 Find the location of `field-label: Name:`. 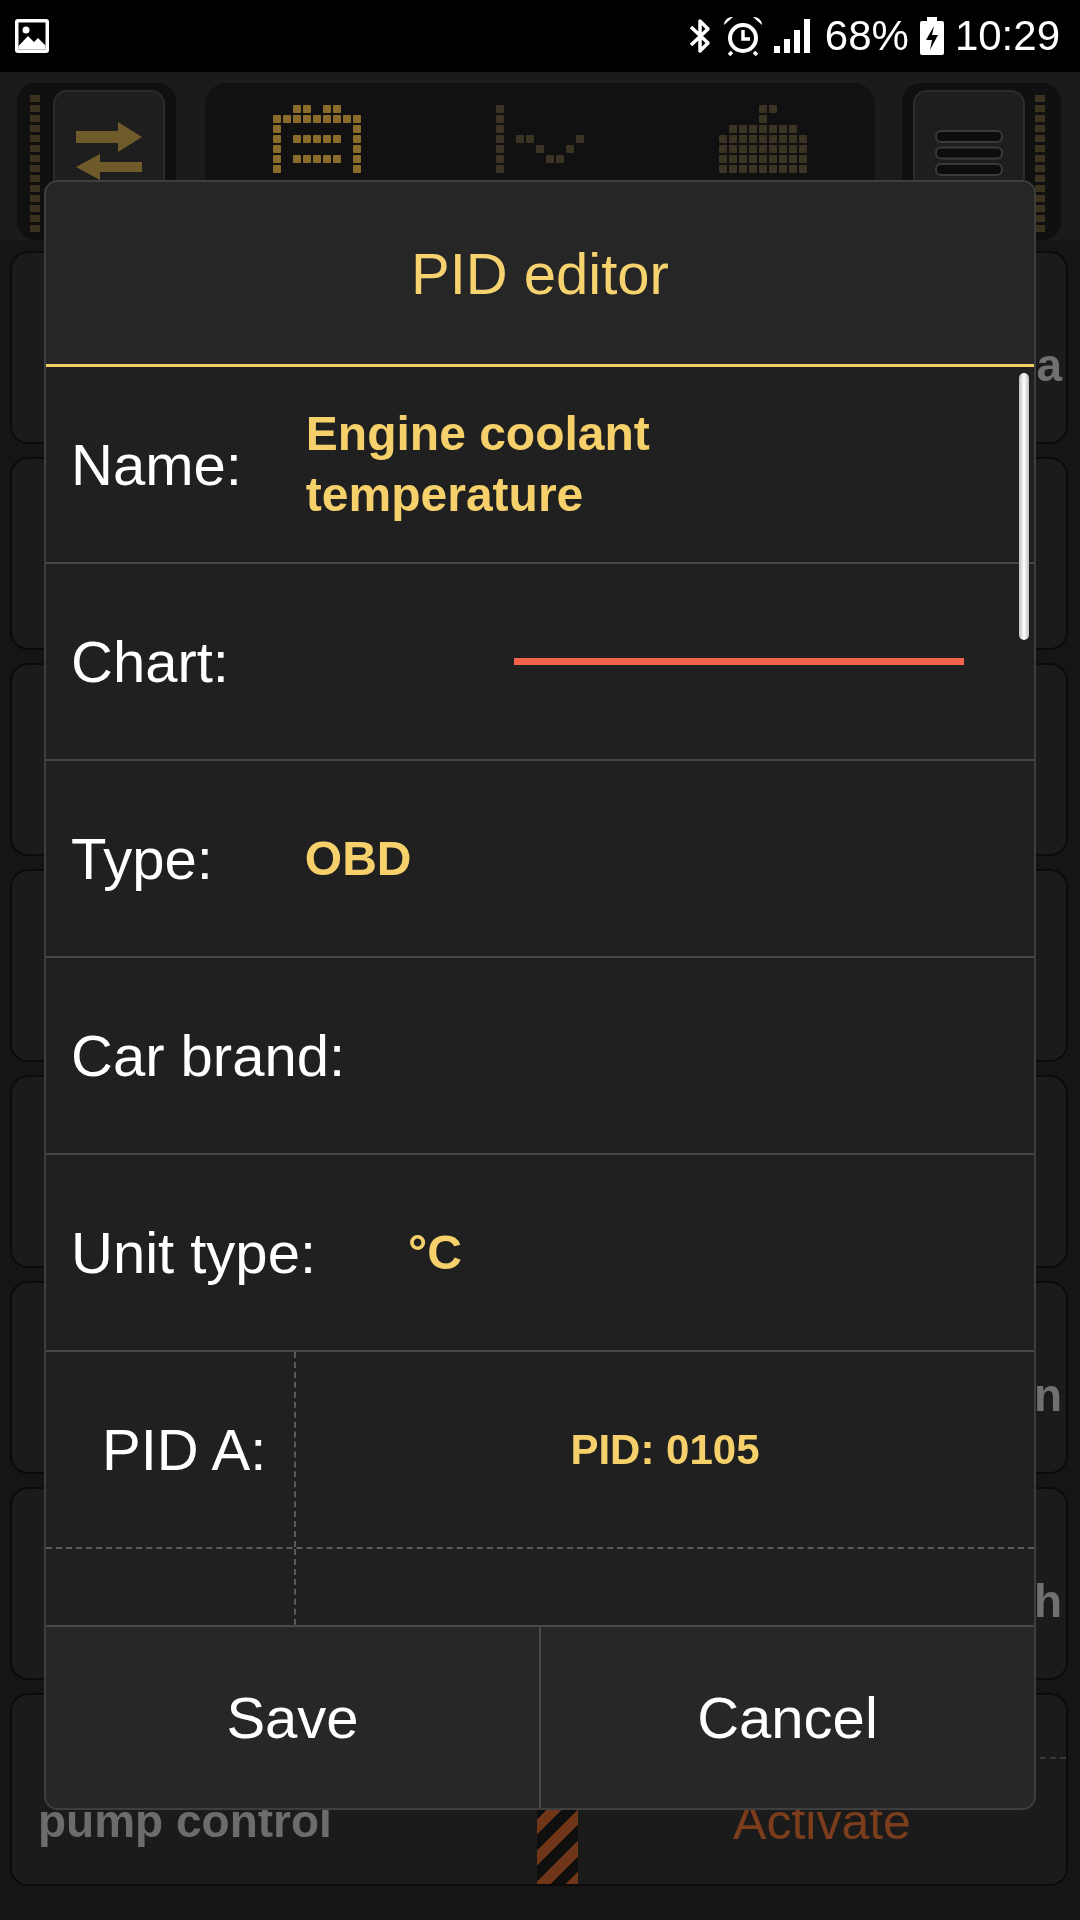

field-label: Name: is located at coordinates (156, 464).